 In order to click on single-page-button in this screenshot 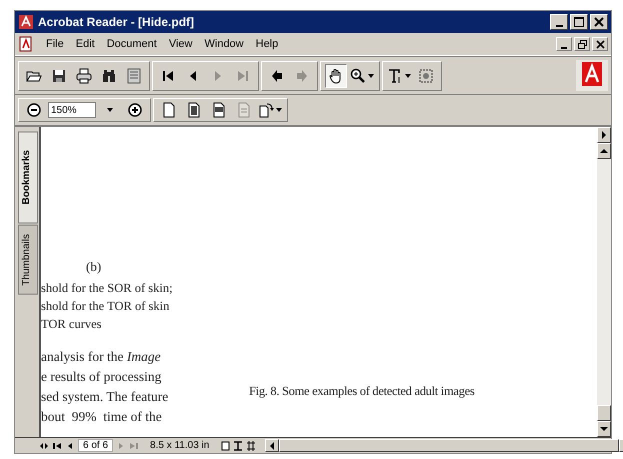, I will do `click(225, 445)`.